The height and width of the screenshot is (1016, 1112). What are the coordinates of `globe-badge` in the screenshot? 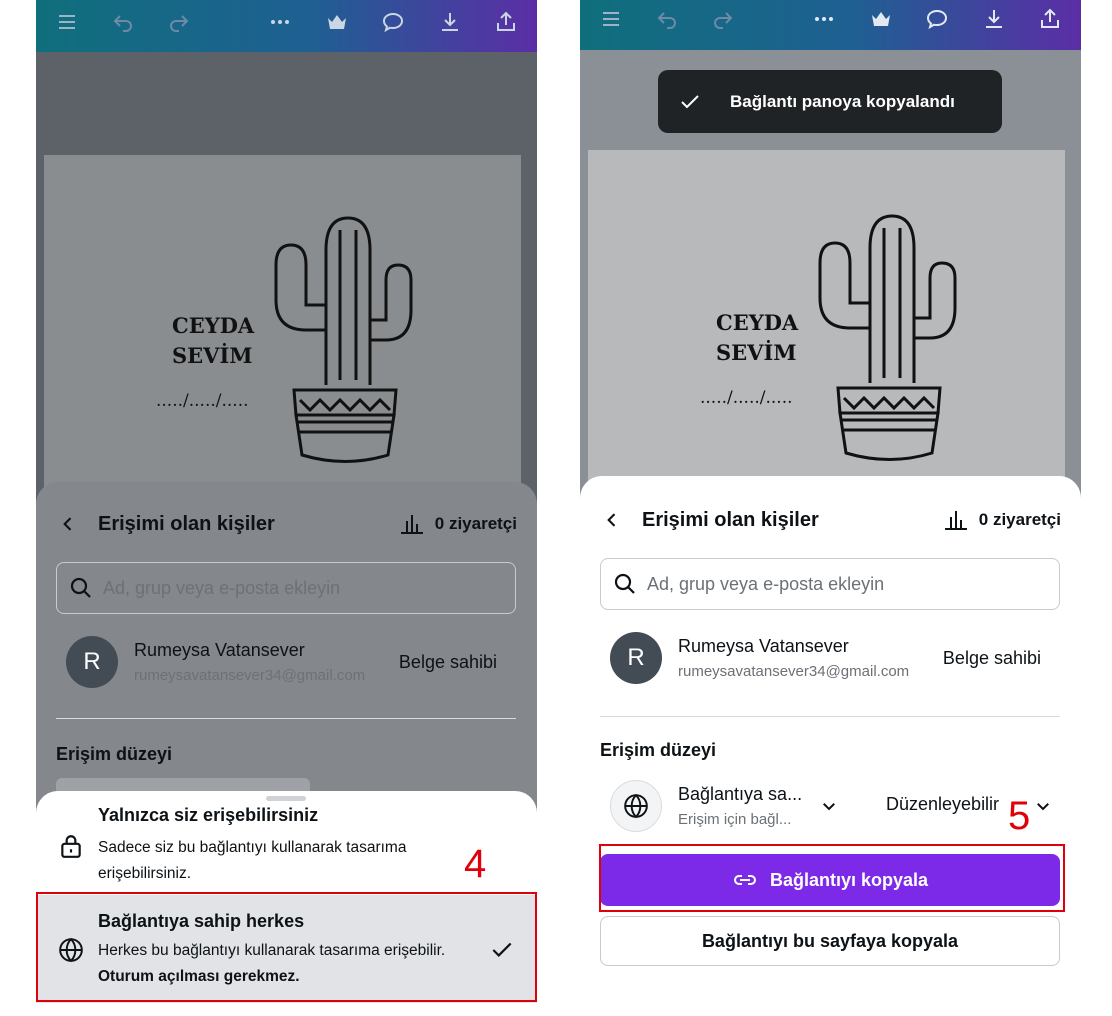 It's located at (636, 806).